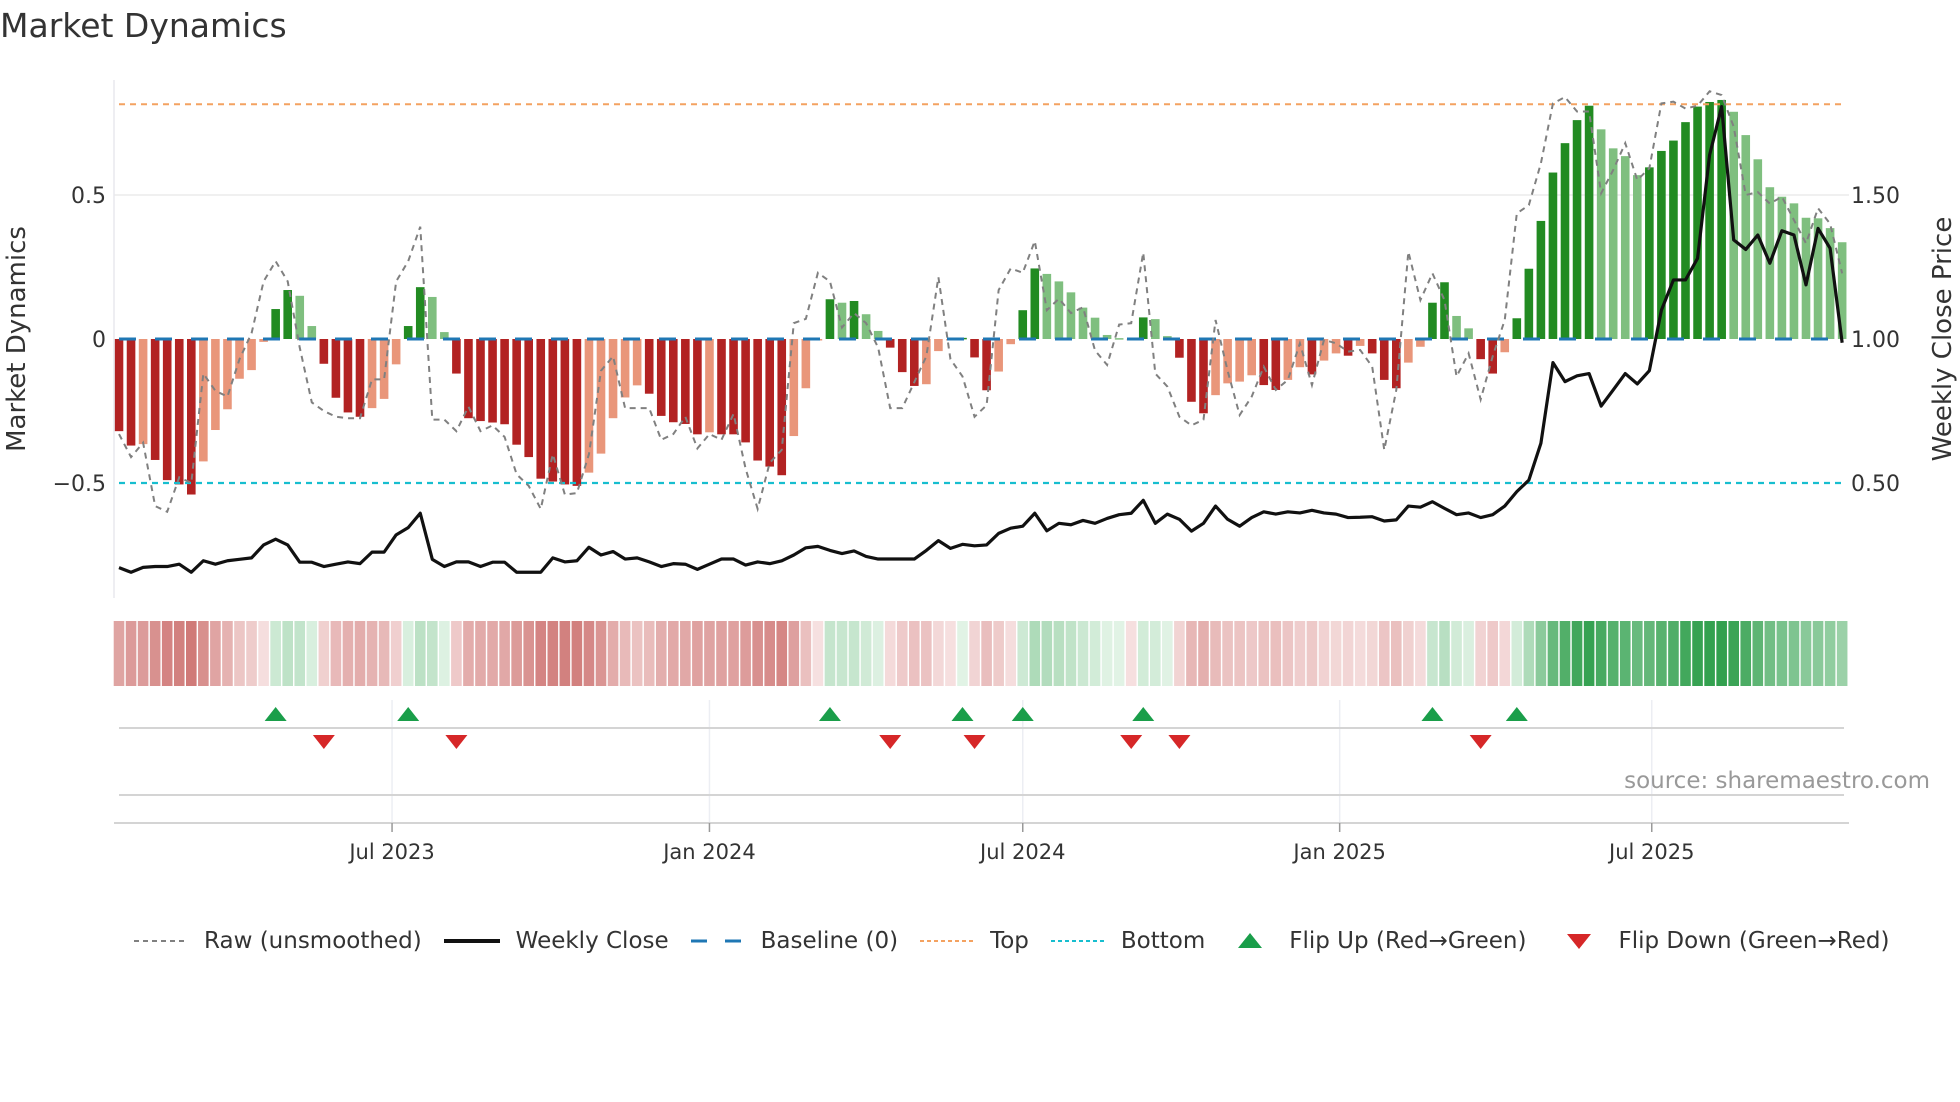 Image resolution: width=1960 pixels, height=1102 pixels. Describe the element at coordinates (323, 742) in the screenshot. I see `flip-down-marker` at that location.